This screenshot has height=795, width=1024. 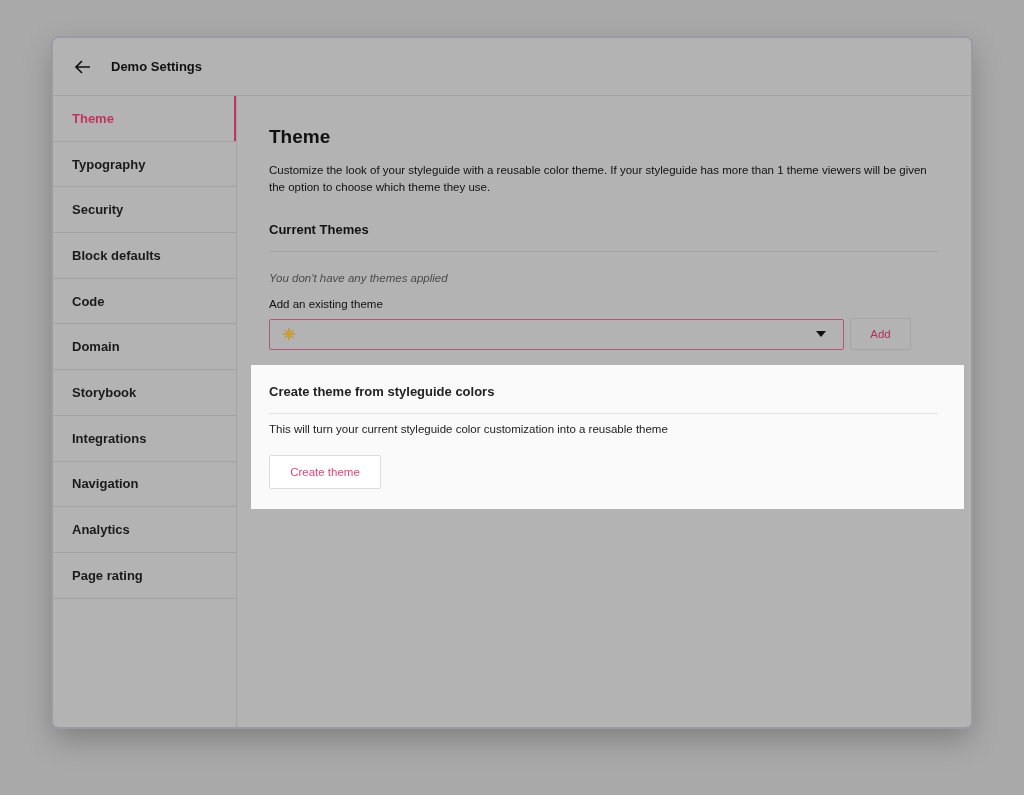 I want to click on sidebar-item: Typography, so click(x=144, y=164).